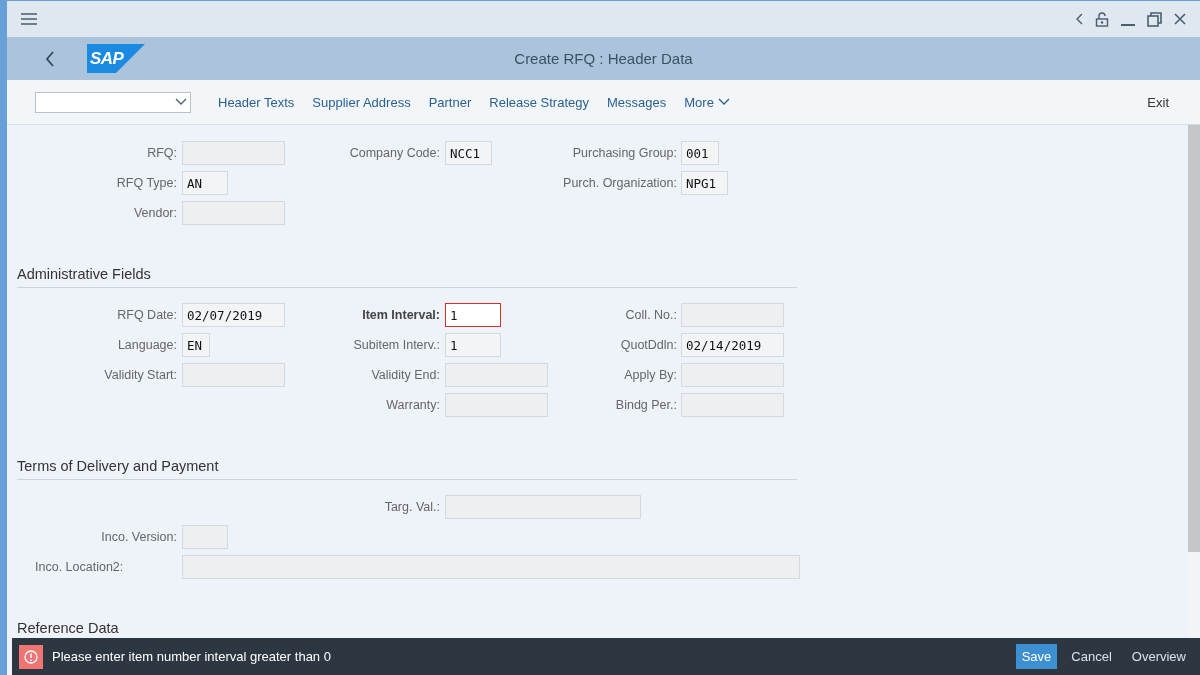 Image resolution: width=1200 pixels, height=675 pixels. I want to click on field-label: QuotDdln:, so click(648, 345).